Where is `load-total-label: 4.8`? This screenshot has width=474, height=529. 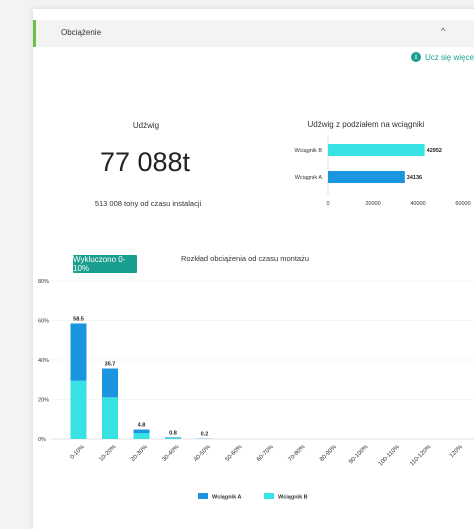
load-total-label: 4.8 is located at coordinates (142, 426).